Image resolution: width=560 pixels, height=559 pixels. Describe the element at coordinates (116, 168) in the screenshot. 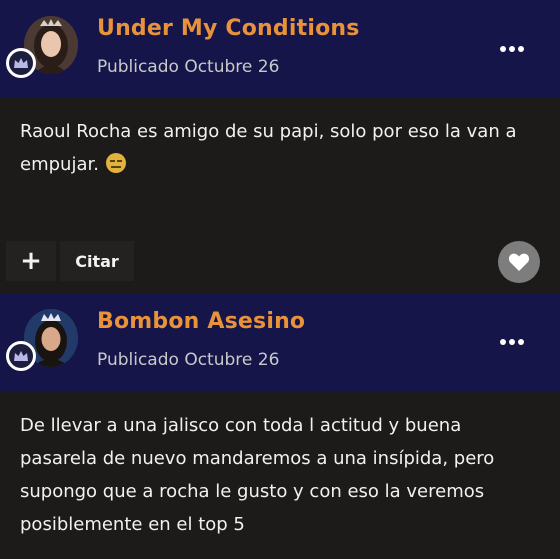

I see `expressionless-face-emoji` at that location.